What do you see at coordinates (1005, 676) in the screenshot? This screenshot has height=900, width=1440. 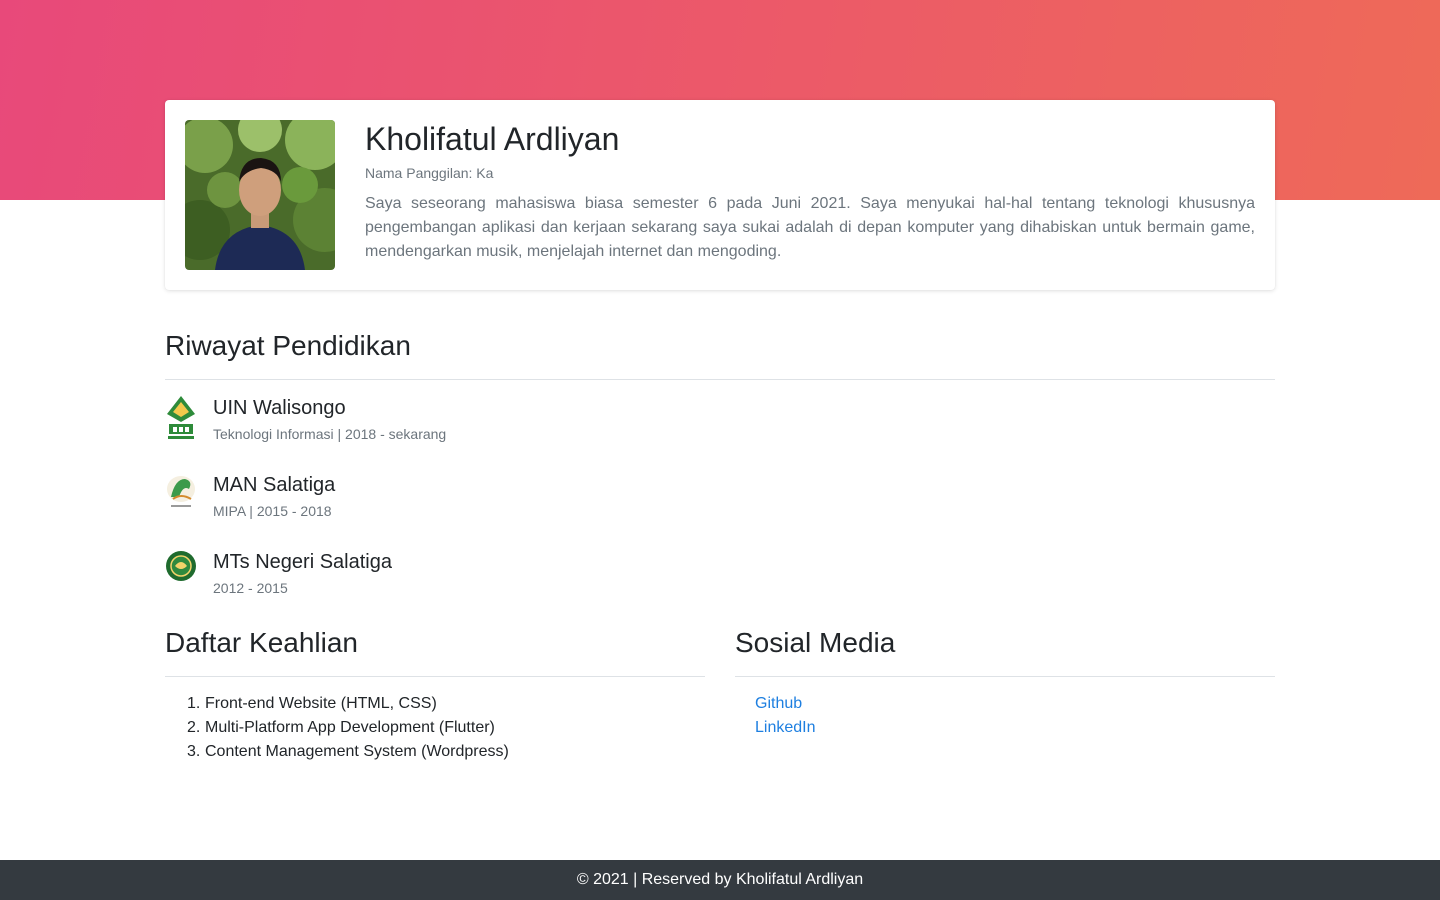 I see `social-divider` at bounding box center [1005, 676].